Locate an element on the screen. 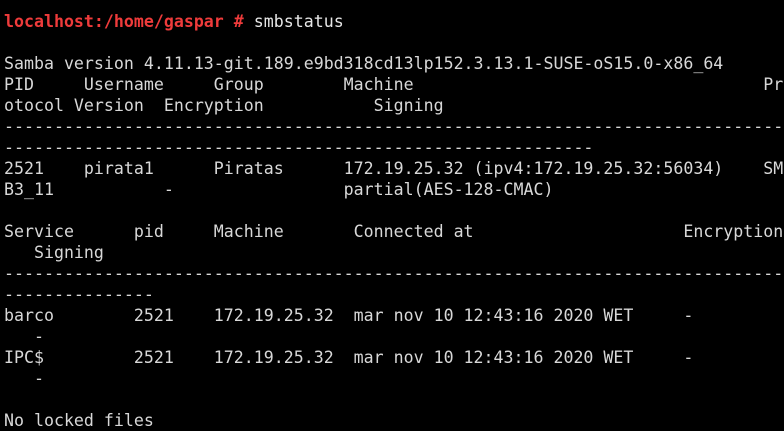 This screenshot has width=784, height=431. terminal-line-partial is located at coordinates (394, 5).